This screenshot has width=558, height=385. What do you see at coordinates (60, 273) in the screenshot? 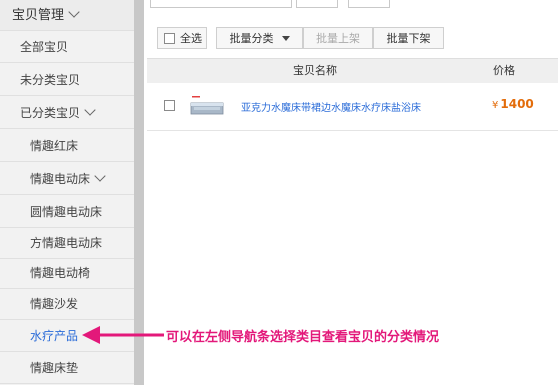
I see `sidebar-item-label: 情趣电动椅` at bounding box center [60, 273].